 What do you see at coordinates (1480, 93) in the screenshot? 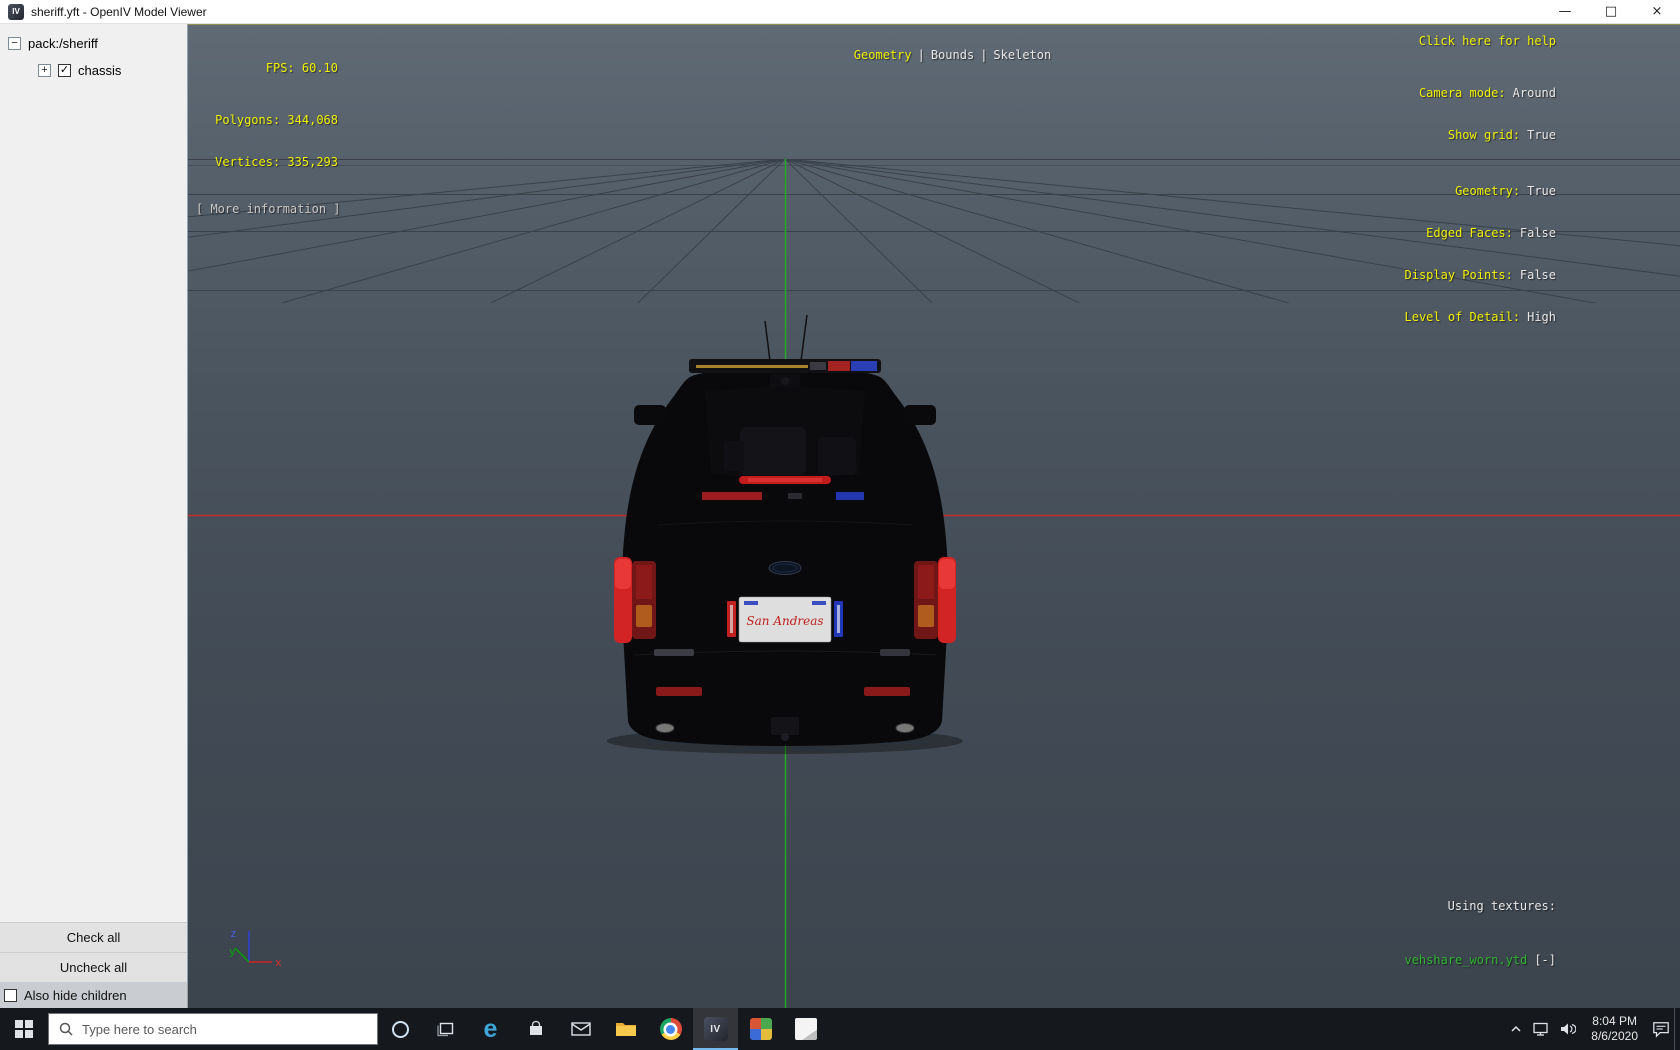
I see `setting-camera-mode: Camera mode: Around` at bounding box center [1480, 93].